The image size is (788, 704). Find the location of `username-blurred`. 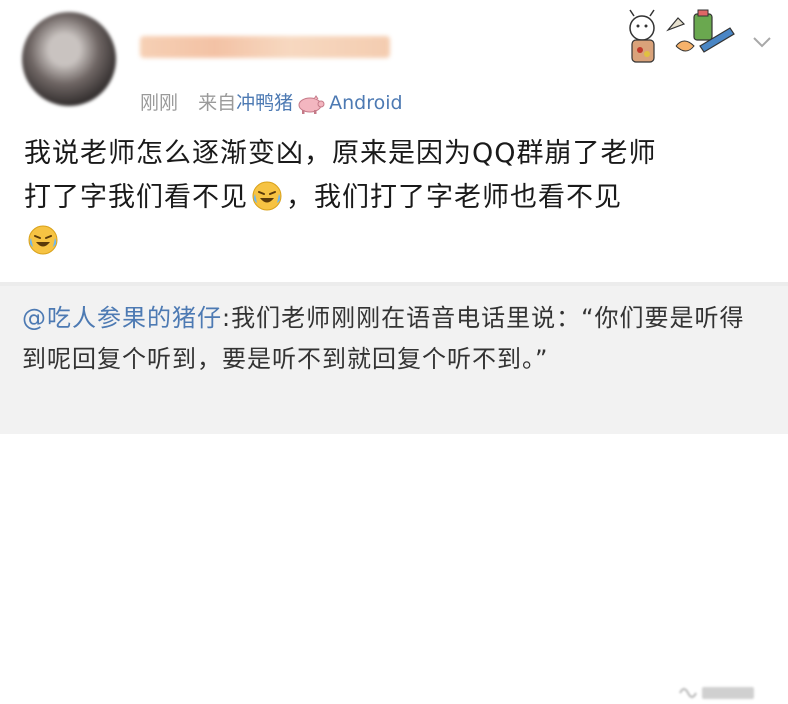

username-blurred is located at coordinates (265, 47).